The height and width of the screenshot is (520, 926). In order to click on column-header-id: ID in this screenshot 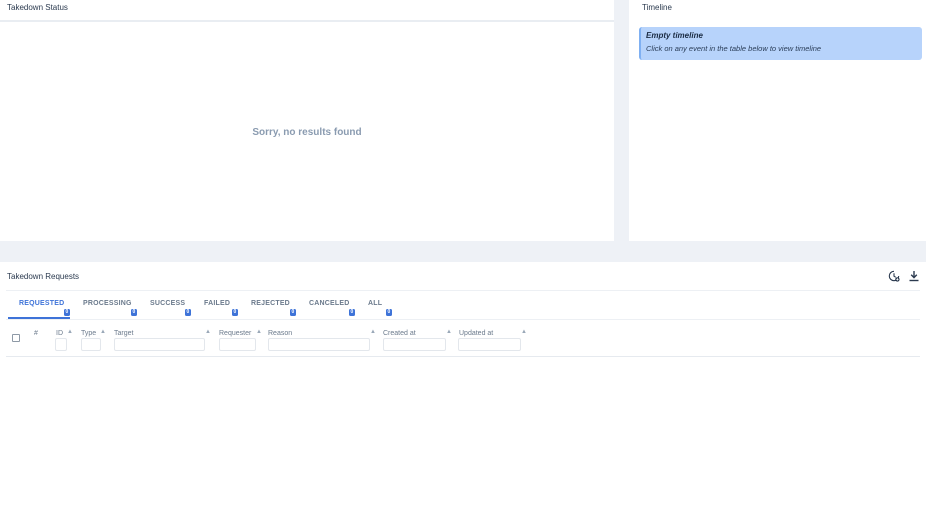, I will do `click(59, 333)`.